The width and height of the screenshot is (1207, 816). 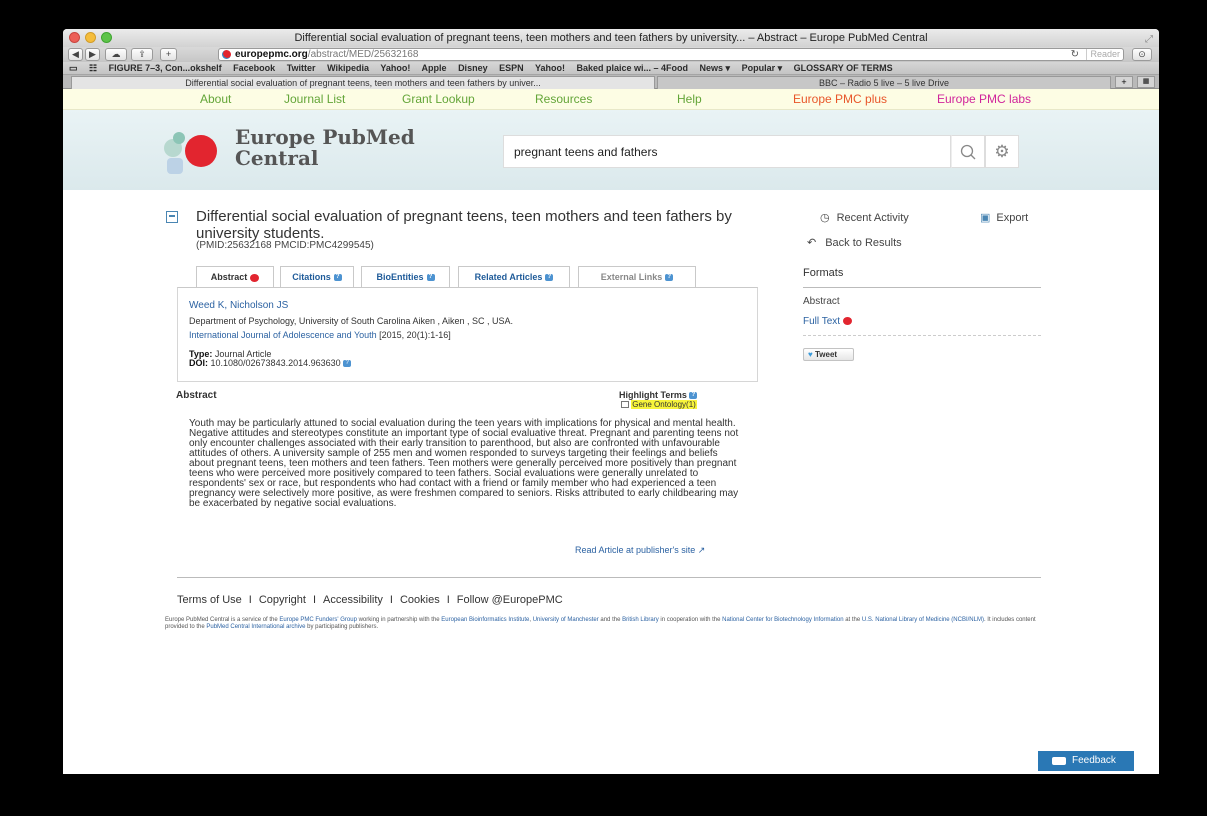 What do you see at coordinates (1103, 54) in the screenshot?
I see `reader-button: Reader` at bounding box center [1103, 54].